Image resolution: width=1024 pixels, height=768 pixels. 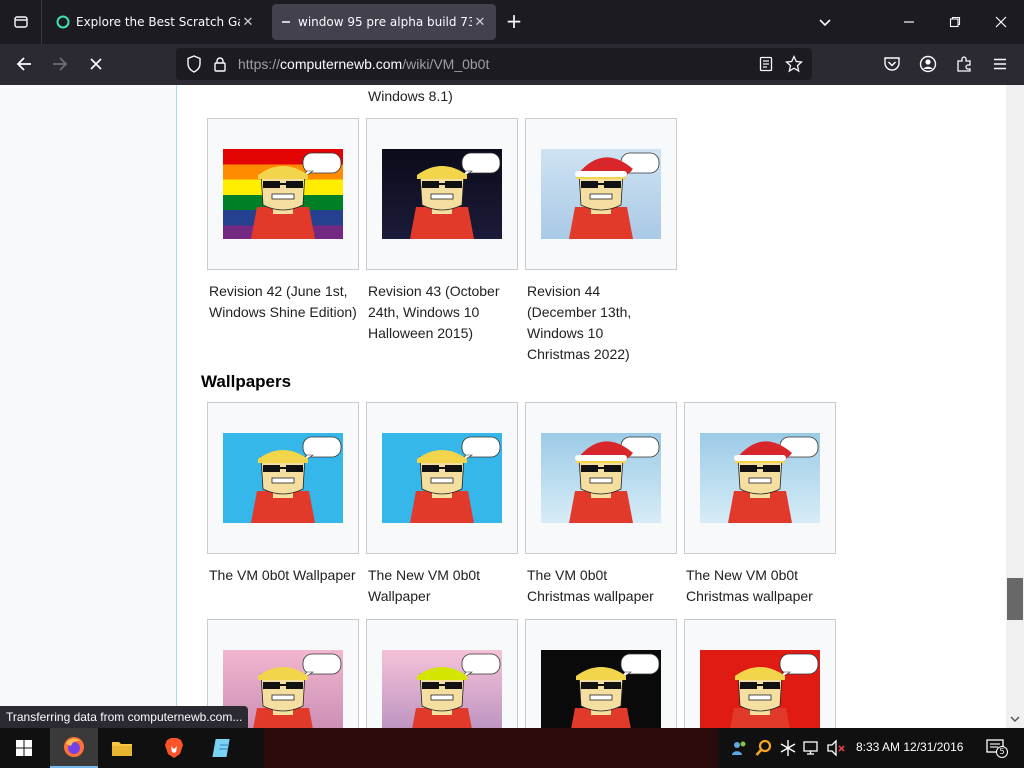 I want to click on taskbar-brave, so click(x=174, y=748).